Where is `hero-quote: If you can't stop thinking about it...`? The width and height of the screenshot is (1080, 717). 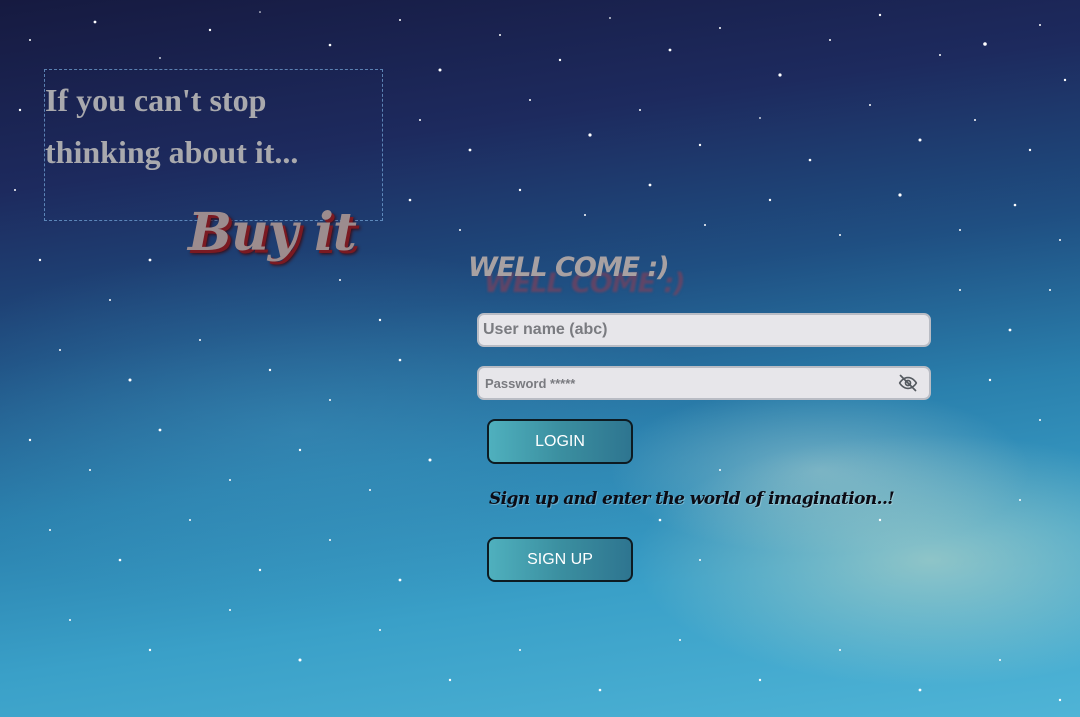
hero-quote: If you can't stop thinking about it... is located at coordinates (171, 126).